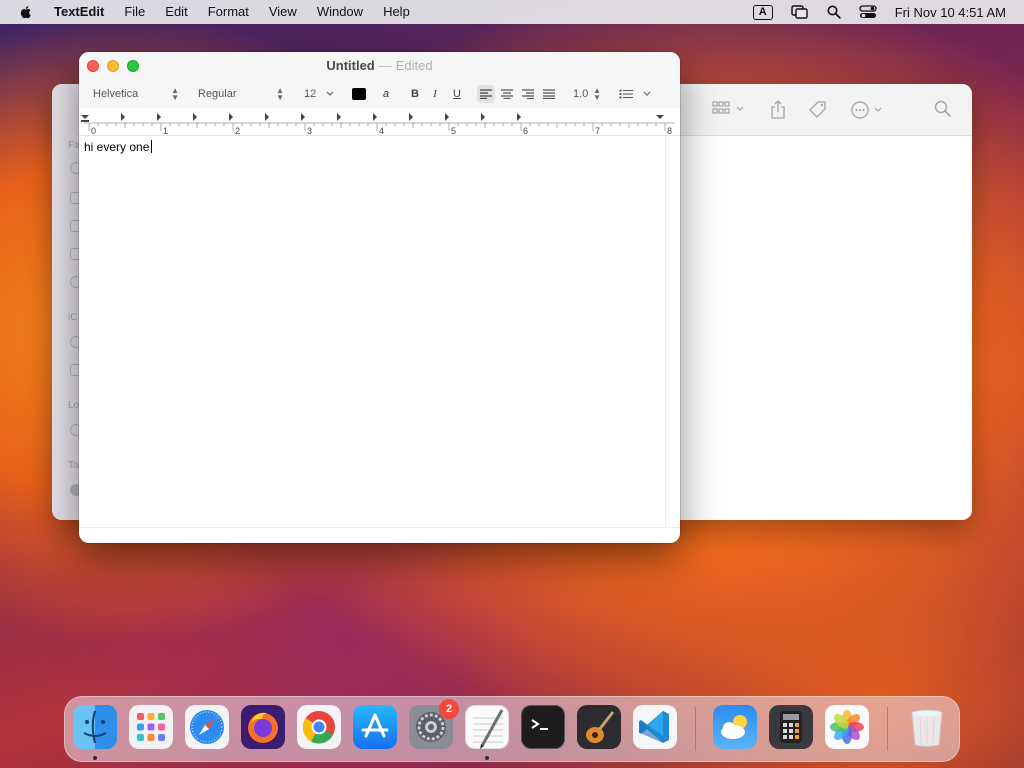 The image size is (1024, 768). What do you see at coordinates (240, 94) in the screenshot?
I see `font-style-select: Regular ▲ ▼` at bounding box center [240, 94].